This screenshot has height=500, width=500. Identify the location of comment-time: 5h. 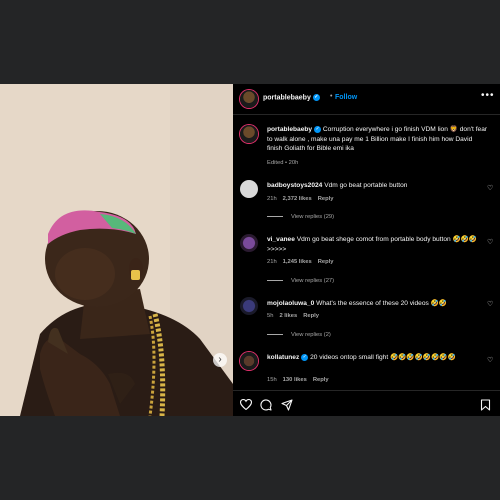
(270, 316).